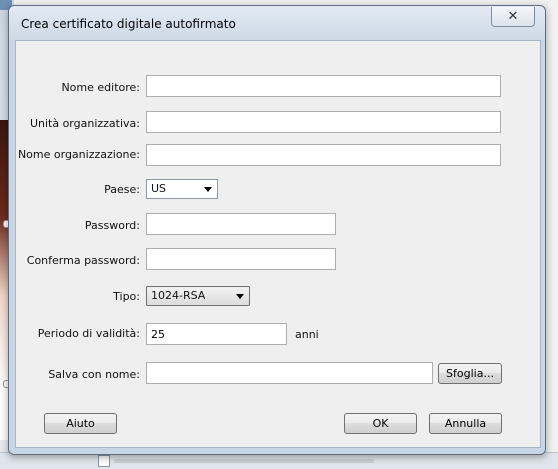  I want to click on dialog-titlebar: Crea certificato digitale autofirmato ✕, so click(277, 23).